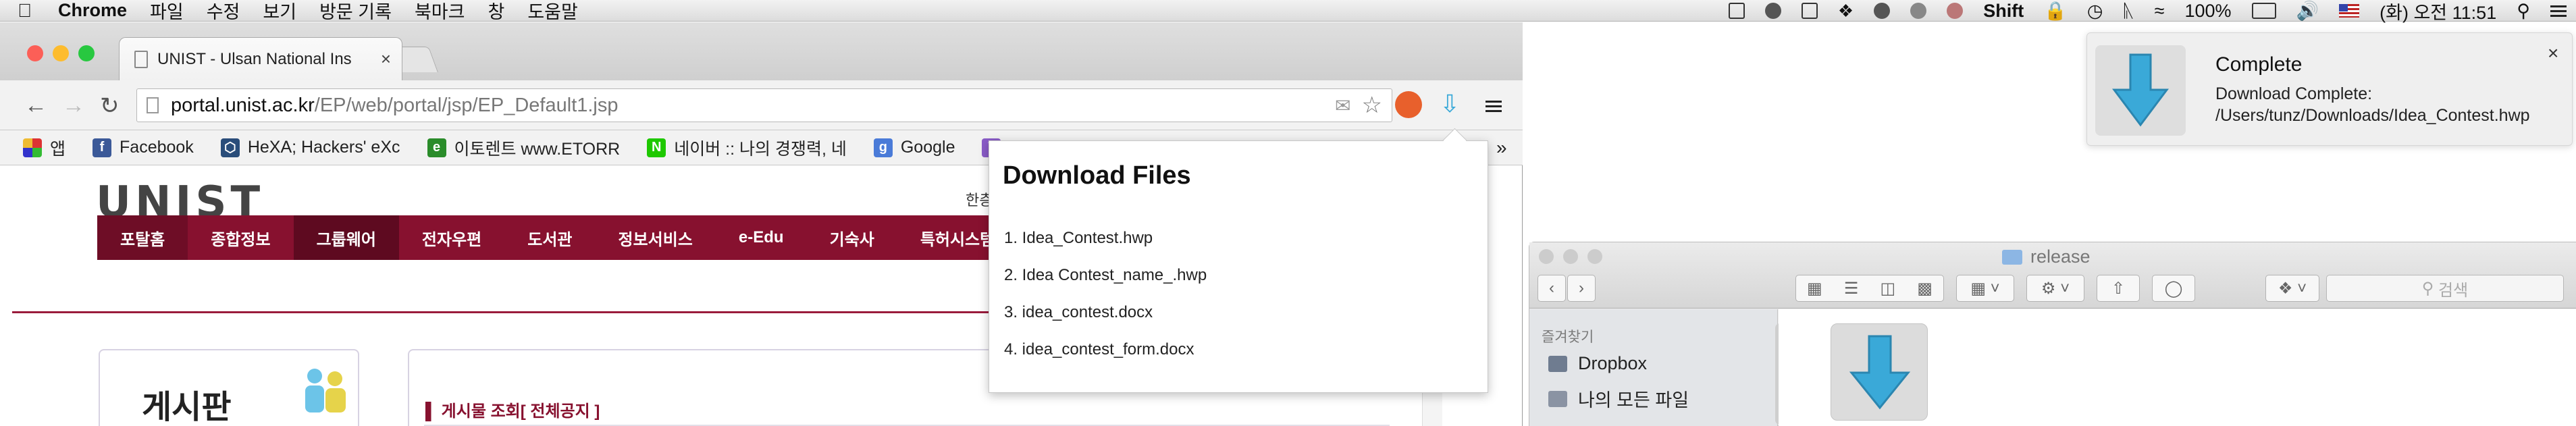 The width and height of the screenshot is (2576, 426). What do you see at coordinates (86, 53) in the screenshot?
I see `zoom-window-button` at bounding box center [86, 53].